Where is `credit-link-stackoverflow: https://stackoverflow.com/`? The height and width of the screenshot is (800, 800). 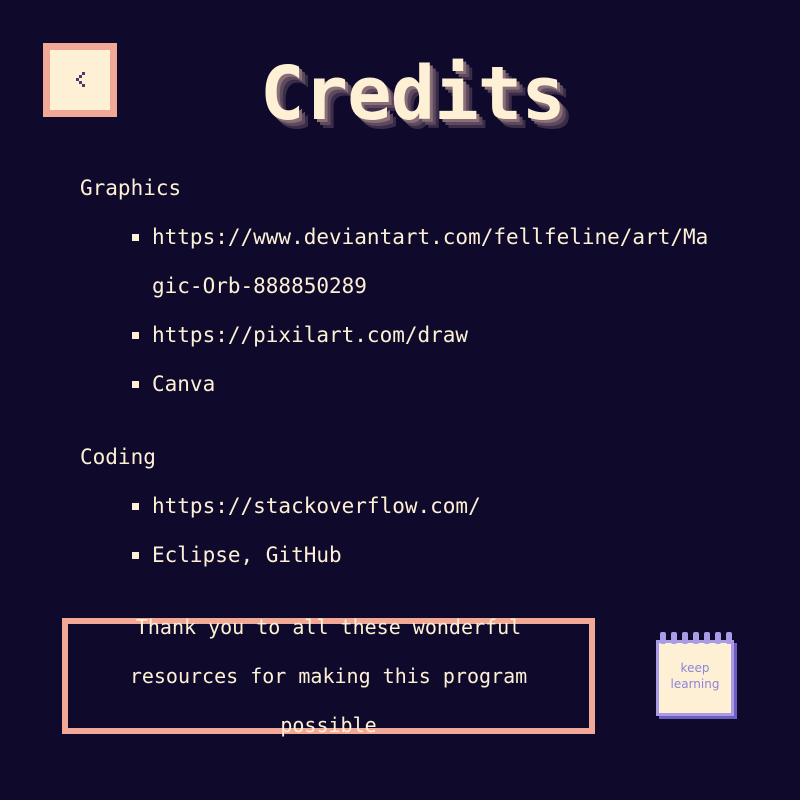 credit-link-stackoverflow: https://stackoverflow.com/ is located at coordinates (432, 506).